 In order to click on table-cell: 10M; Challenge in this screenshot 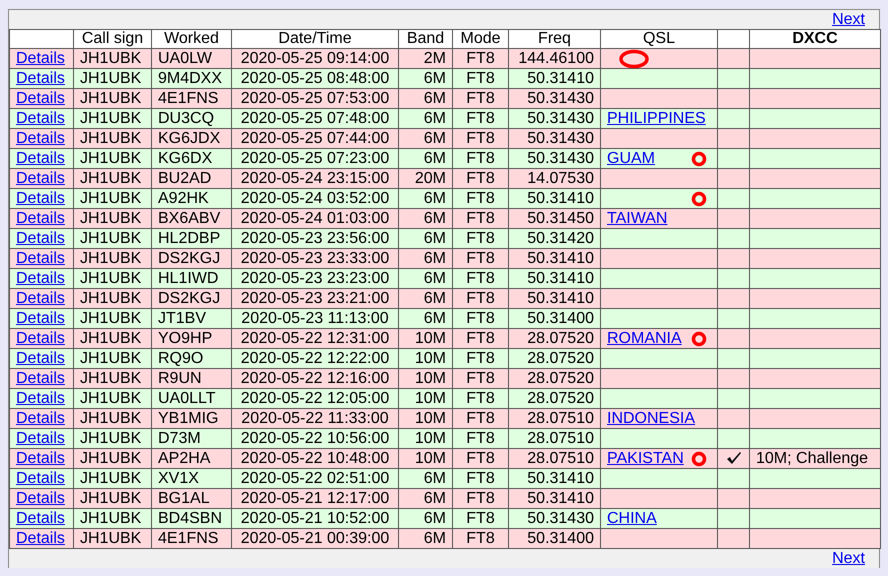, I will do `click(812, 458)`.